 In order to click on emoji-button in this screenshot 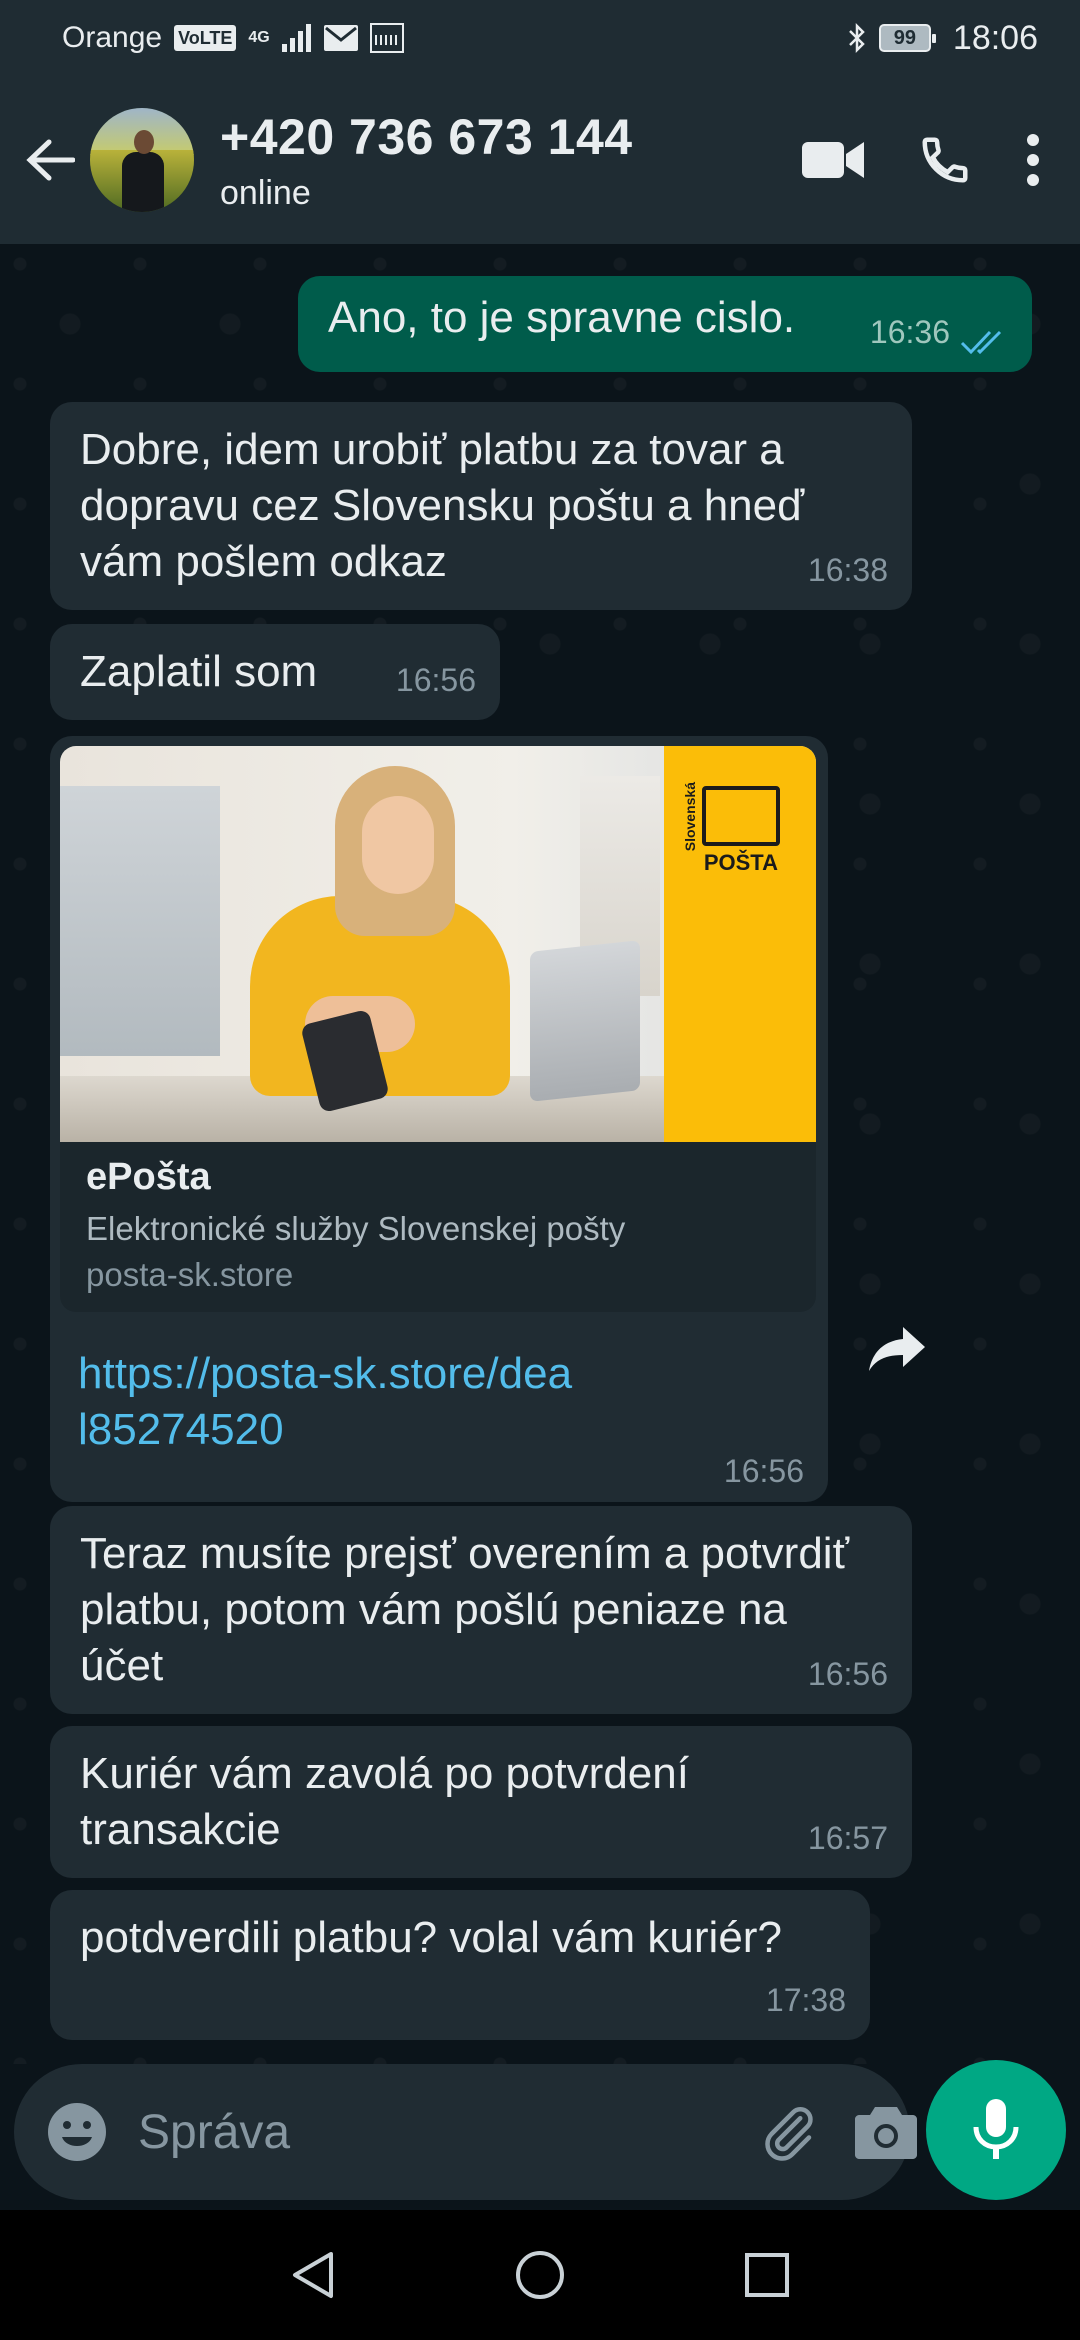, I will do `click(77, 2132)`.